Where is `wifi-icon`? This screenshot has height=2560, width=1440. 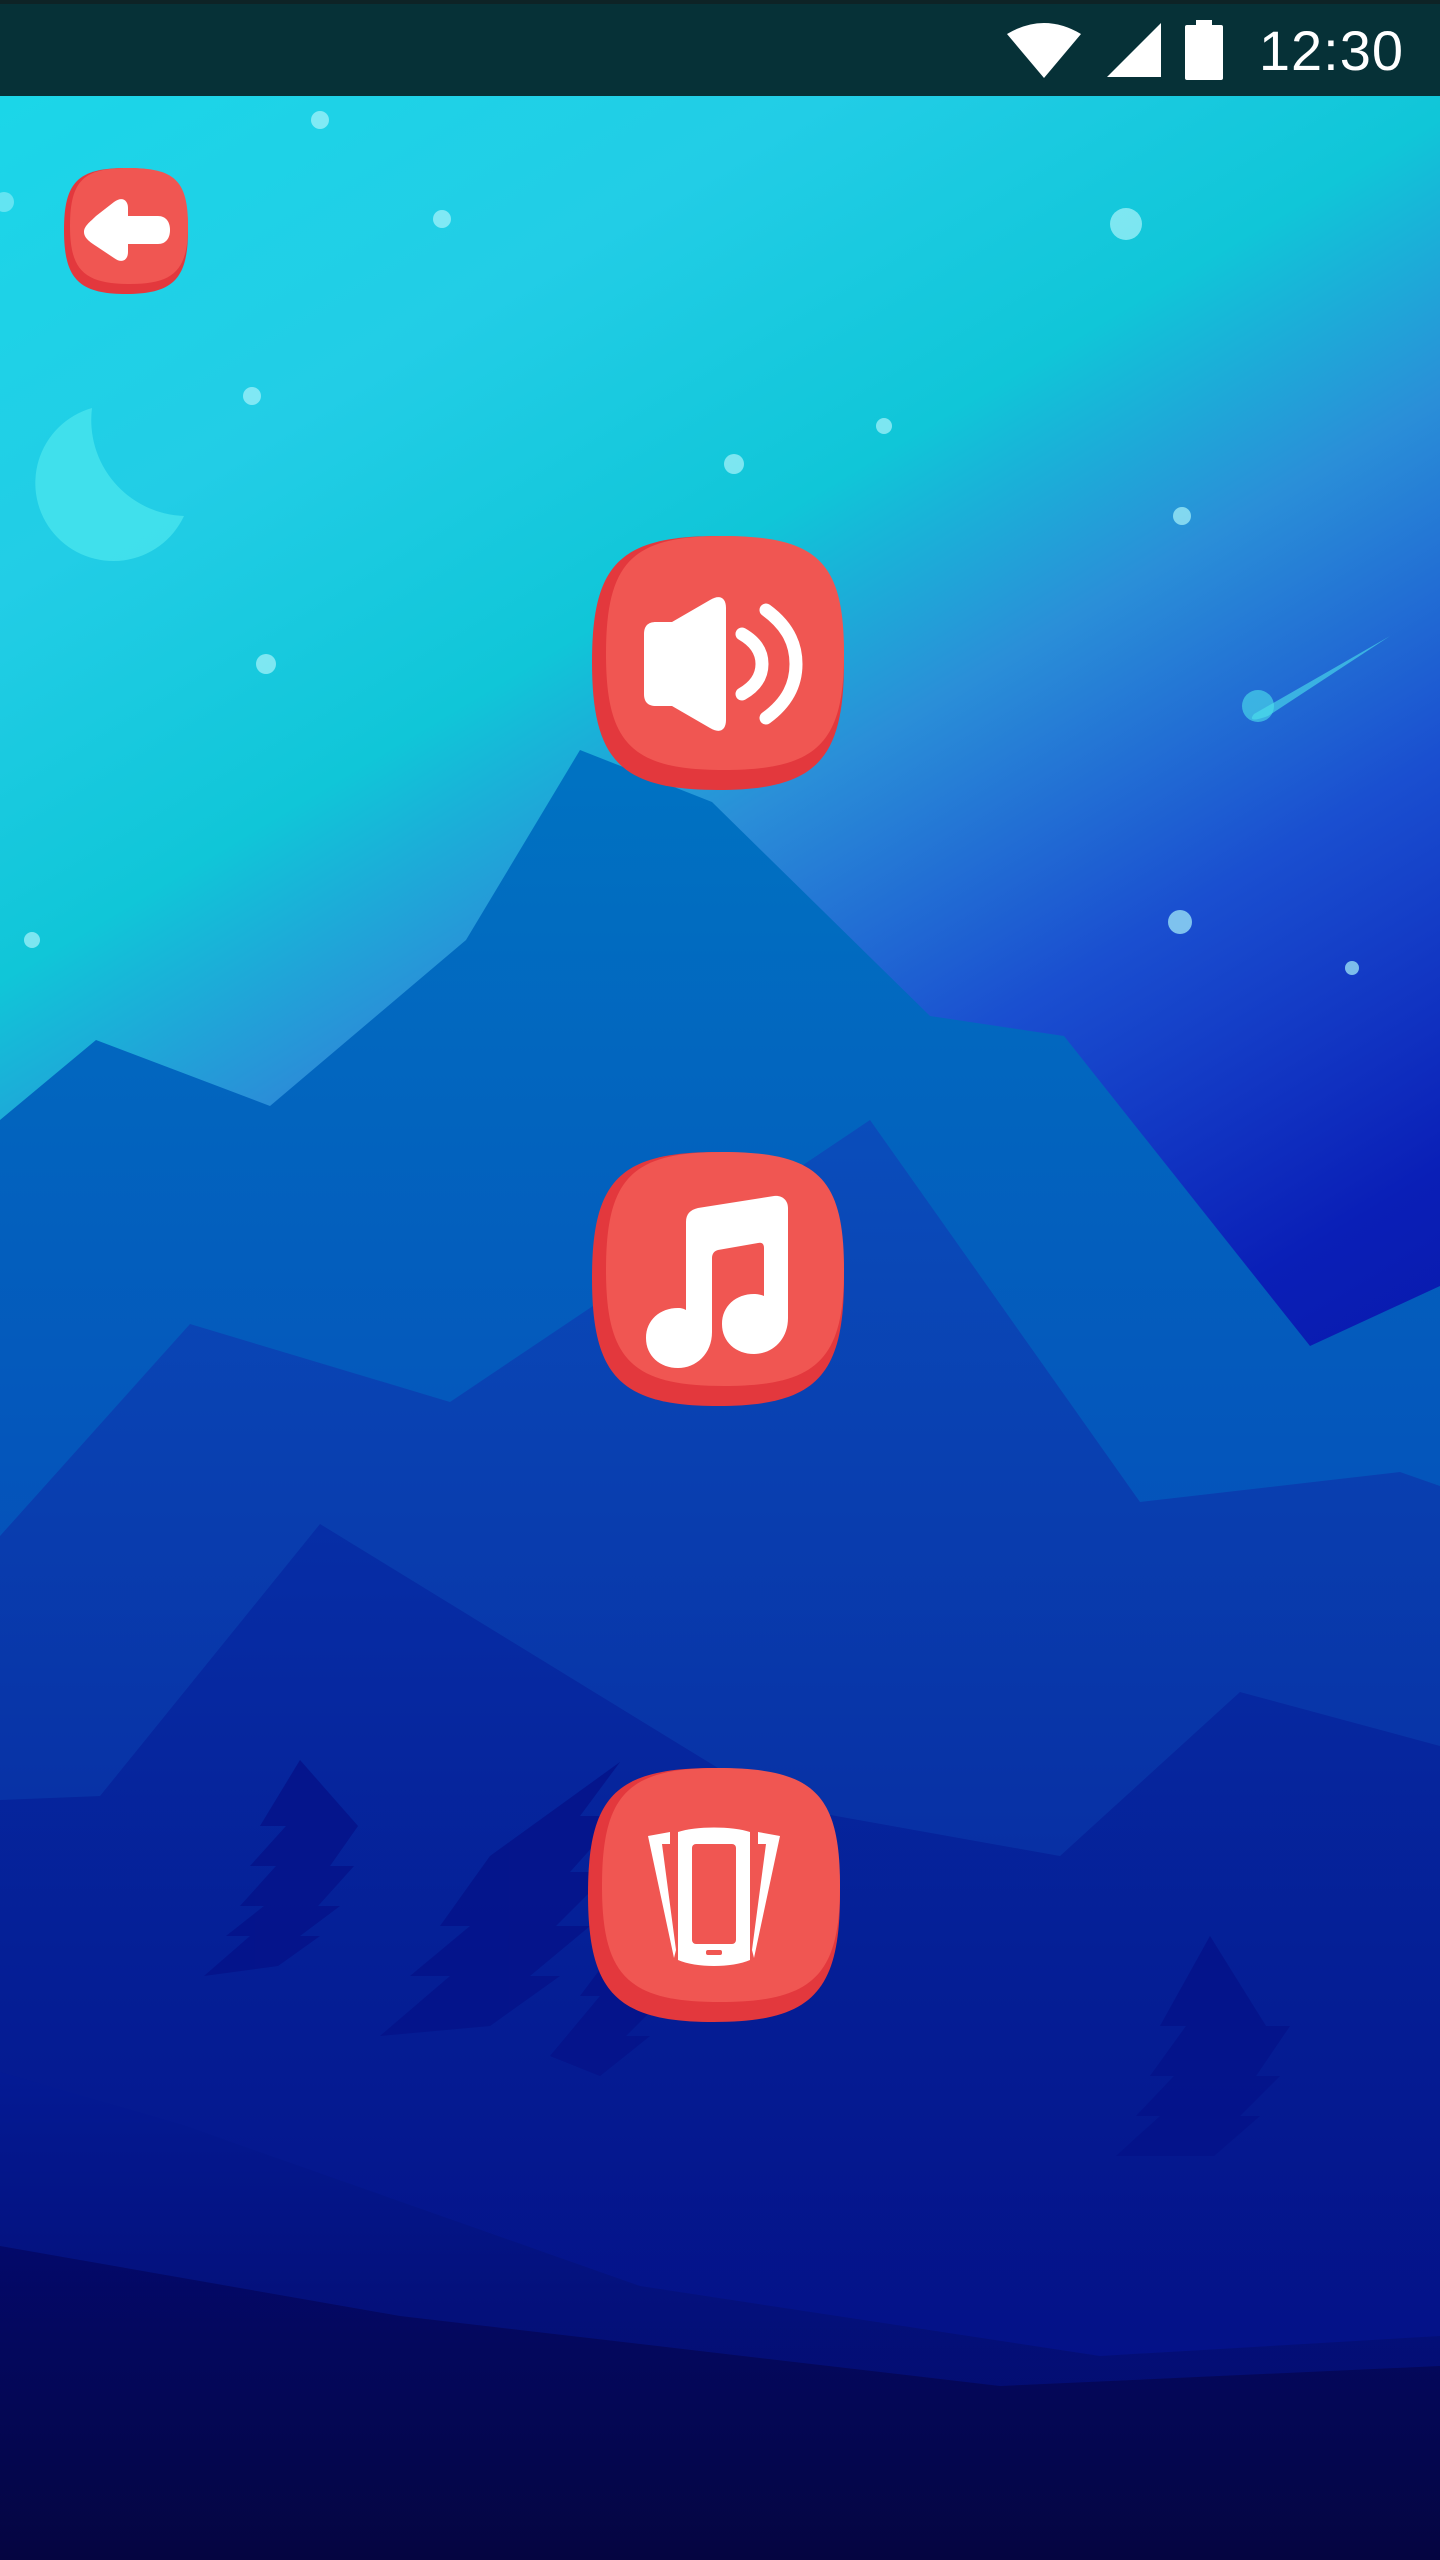
wifi-icon is located at coordinates (1044, 50).